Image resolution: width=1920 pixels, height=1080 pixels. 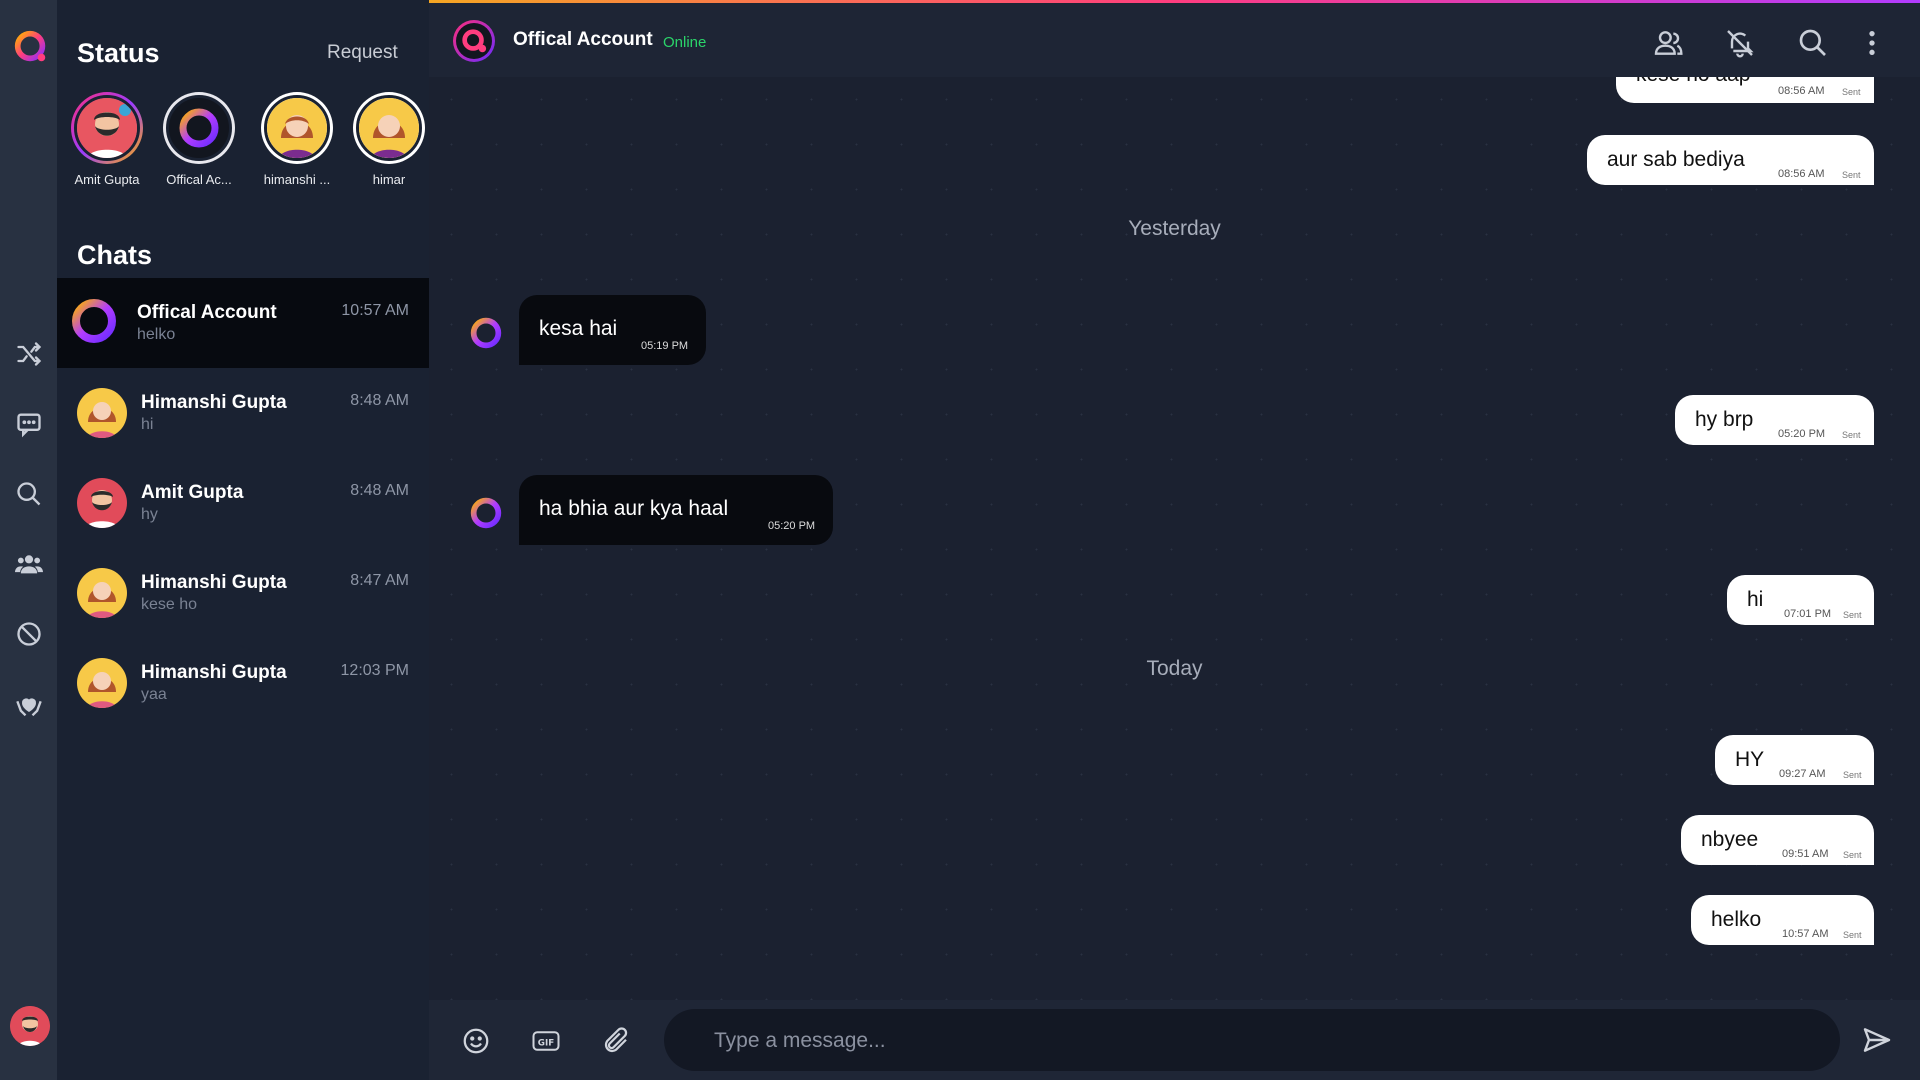 I want to click on nav-rail, so click(x=28, y=540).